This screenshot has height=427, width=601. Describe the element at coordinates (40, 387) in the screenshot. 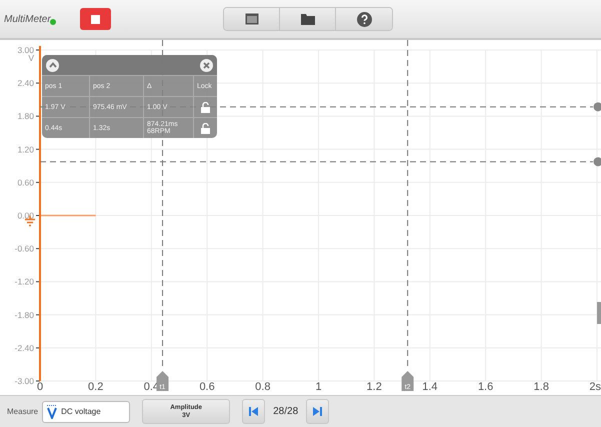

I see `x-tick-label: 0` at that location.